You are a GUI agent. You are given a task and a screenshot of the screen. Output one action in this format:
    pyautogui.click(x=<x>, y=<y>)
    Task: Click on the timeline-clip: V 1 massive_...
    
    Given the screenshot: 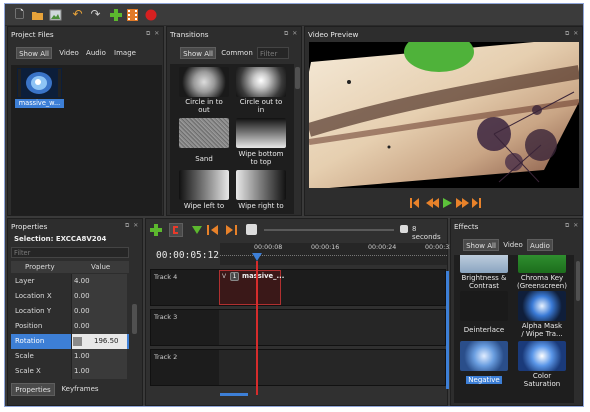 What is the action you would take?
    pyautogui.click(x=252, y=287)
    